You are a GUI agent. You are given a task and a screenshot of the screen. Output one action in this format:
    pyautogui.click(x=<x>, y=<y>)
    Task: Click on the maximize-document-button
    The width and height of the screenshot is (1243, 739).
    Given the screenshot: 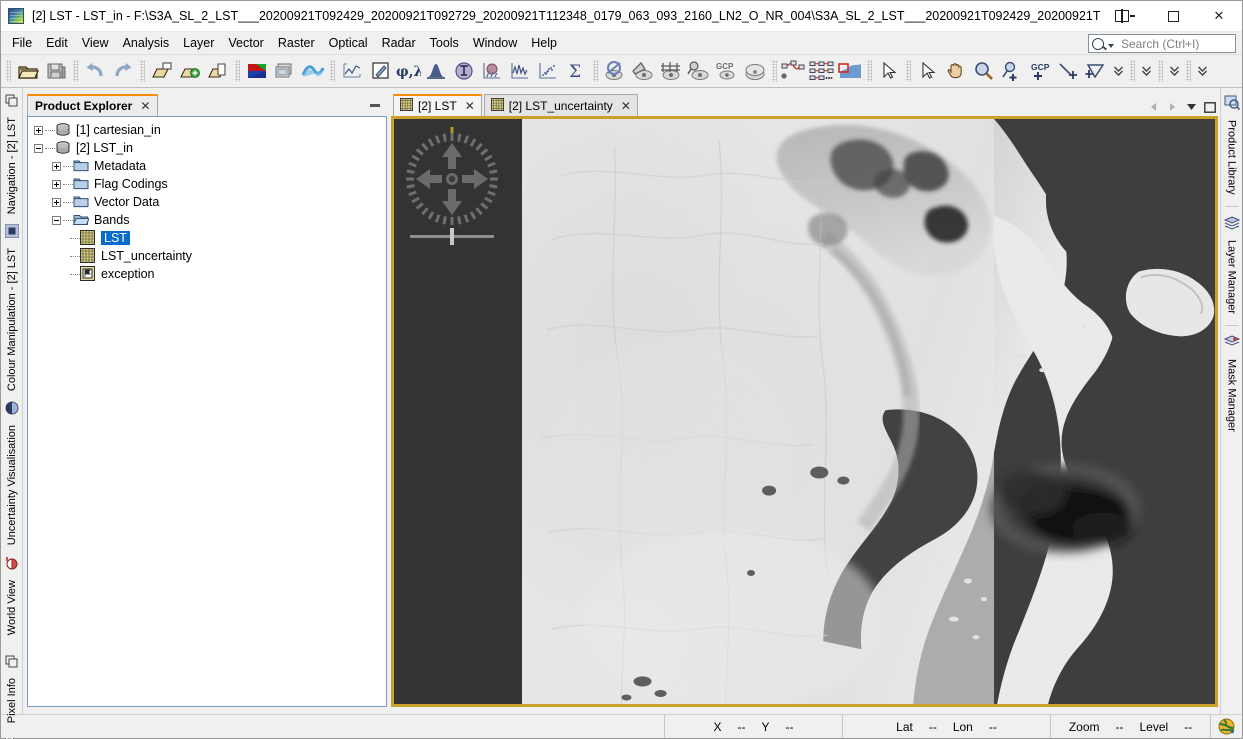 What is the action you would take?
    pyautogui.click(x=1210, y=107)
    